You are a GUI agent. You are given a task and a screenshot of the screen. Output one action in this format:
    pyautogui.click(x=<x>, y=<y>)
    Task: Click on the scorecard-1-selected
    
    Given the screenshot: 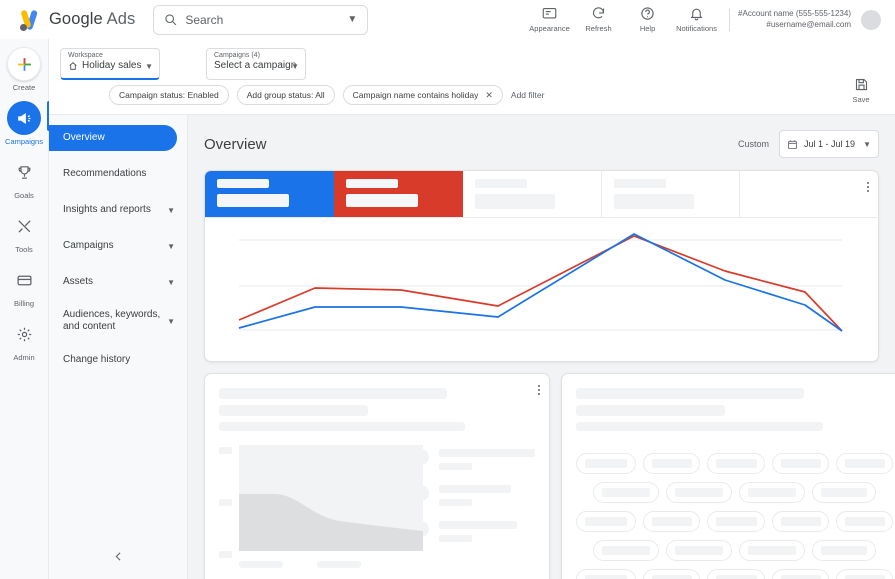 What is the action you would take?
    pyautogui.click(x=269, y=194)
    